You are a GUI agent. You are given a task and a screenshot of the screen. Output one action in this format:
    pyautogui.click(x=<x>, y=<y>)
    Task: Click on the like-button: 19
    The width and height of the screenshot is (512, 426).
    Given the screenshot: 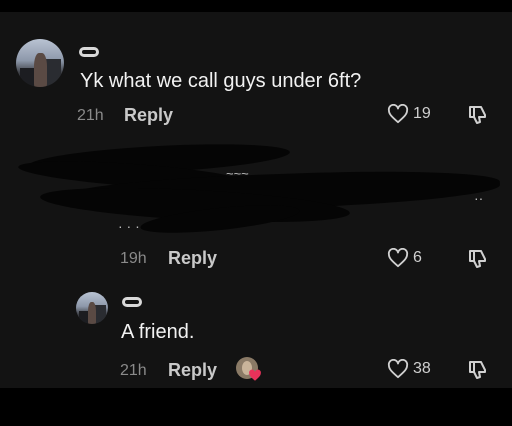 What is the action you would take?
    pyautogui.click(x=409, y=114)
    